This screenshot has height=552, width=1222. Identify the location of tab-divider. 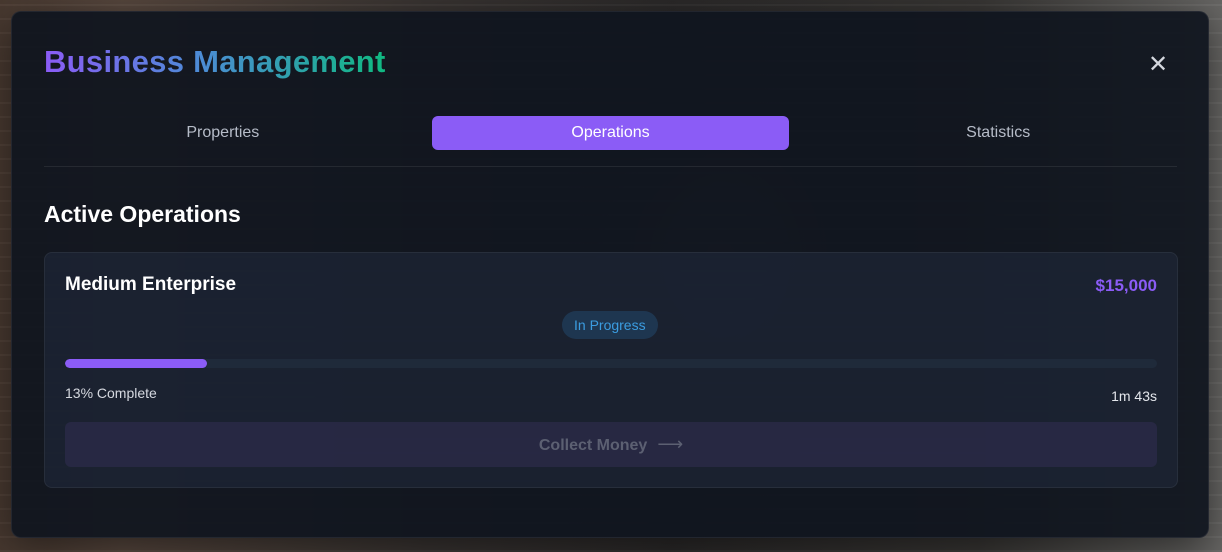
(610, 166).